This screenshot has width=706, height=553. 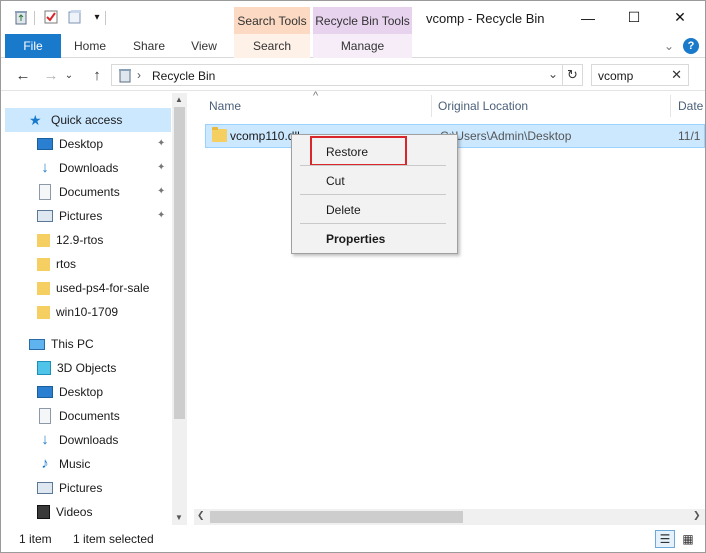 I want to click on menu-item-delete: Delete, so click(x=343, y=210).